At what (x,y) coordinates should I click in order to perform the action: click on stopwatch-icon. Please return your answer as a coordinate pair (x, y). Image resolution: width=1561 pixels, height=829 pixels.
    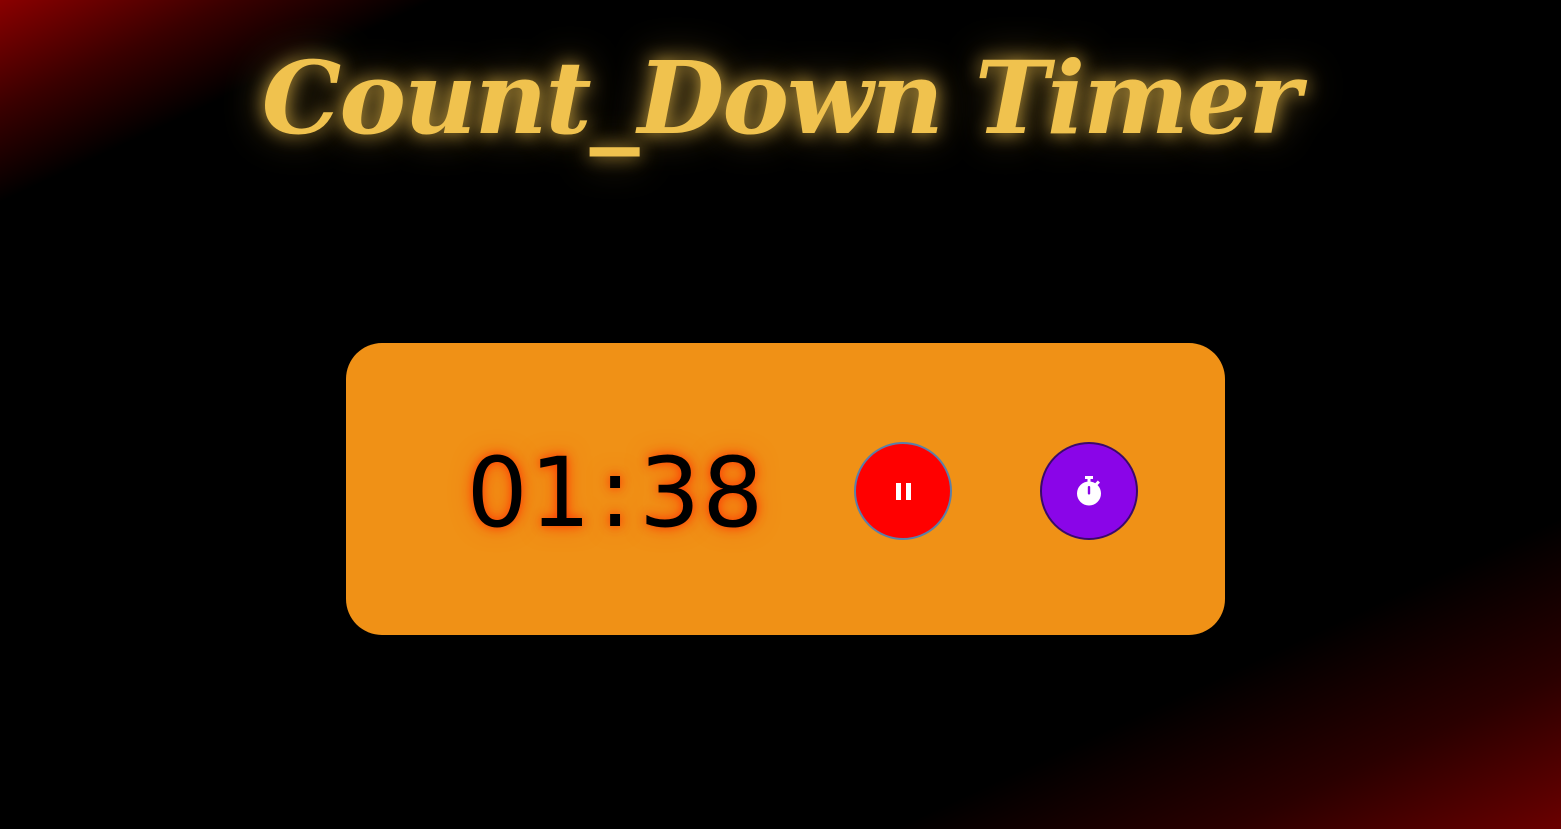
    Looking at the image, I should click on (1089, 491).